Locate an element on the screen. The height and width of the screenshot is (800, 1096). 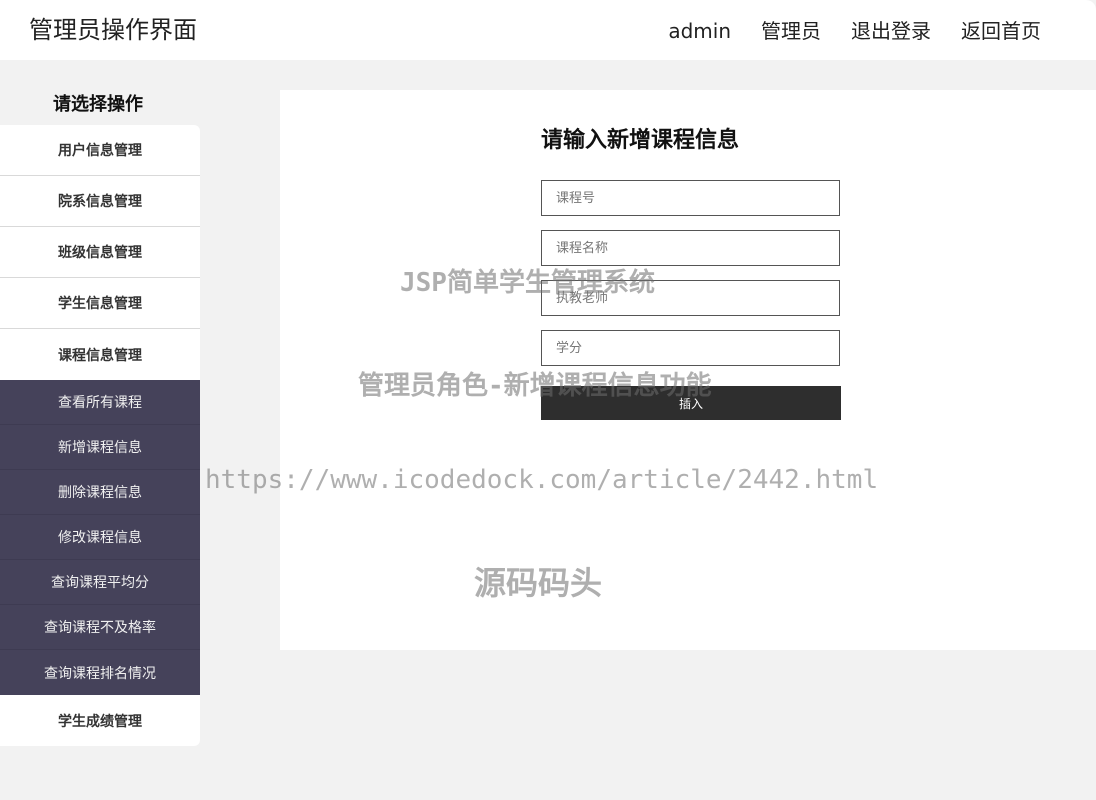
sidebar-item-department-management: 院系信息管理 is located at coordinates (100, 201).